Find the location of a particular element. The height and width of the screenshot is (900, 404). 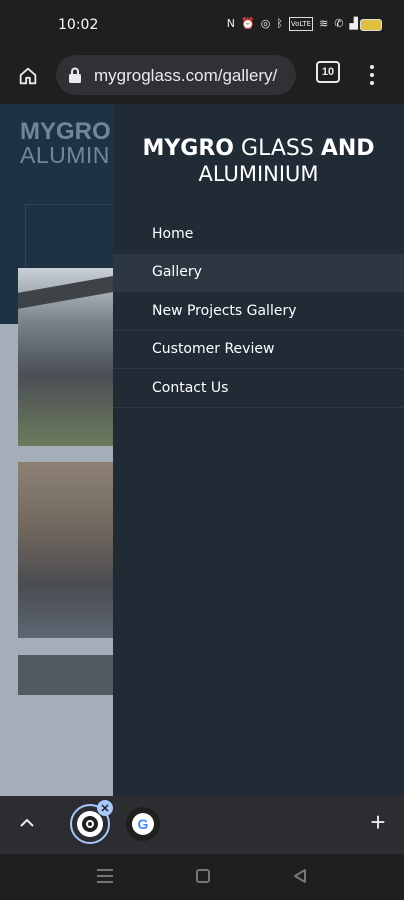

address-bar: mygroglass.com/gallery/ is located at coordinates (176, 75).